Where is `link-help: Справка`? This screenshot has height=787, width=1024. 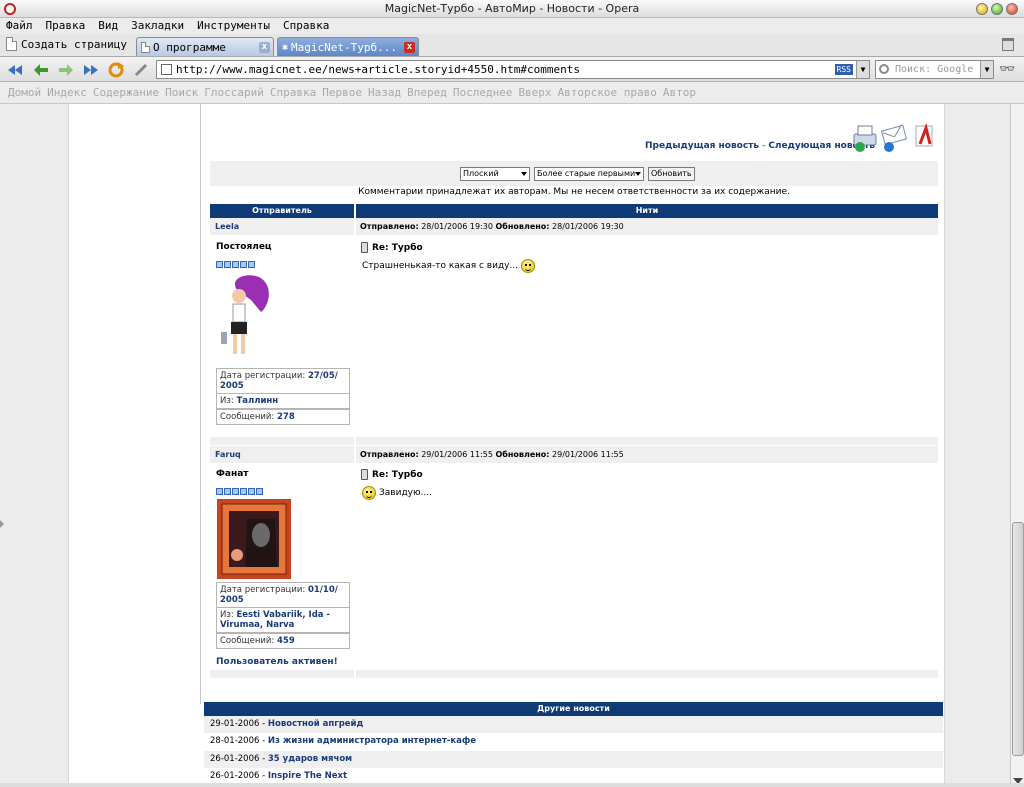
link-help: Справка is located at coordinates (293, 92).